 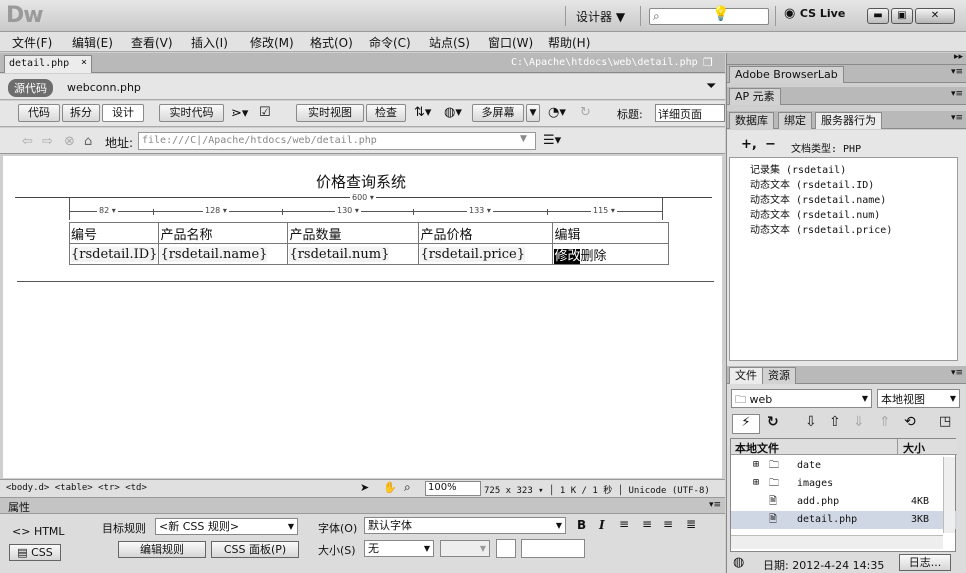 I want to click on related-file-link: webconn.php, so click(x=104, y=87).